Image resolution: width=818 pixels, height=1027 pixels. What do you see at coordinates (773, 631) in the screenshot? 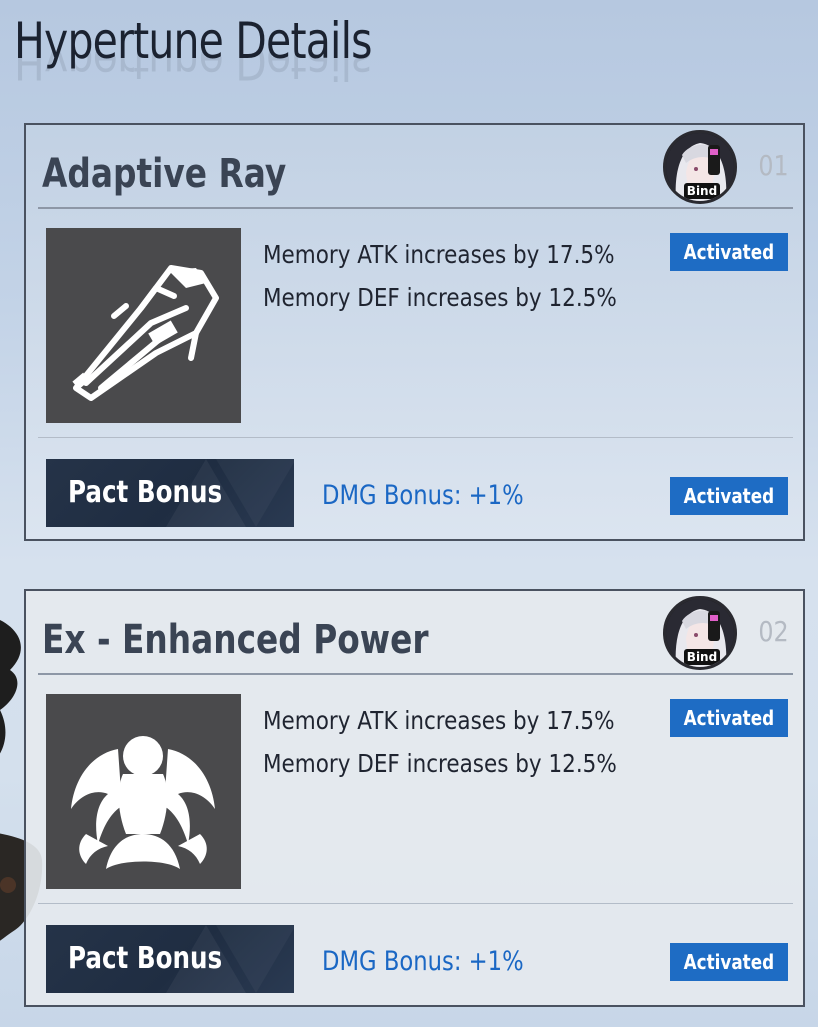
I see `card-number: 02` at bounding box center [773, 631].